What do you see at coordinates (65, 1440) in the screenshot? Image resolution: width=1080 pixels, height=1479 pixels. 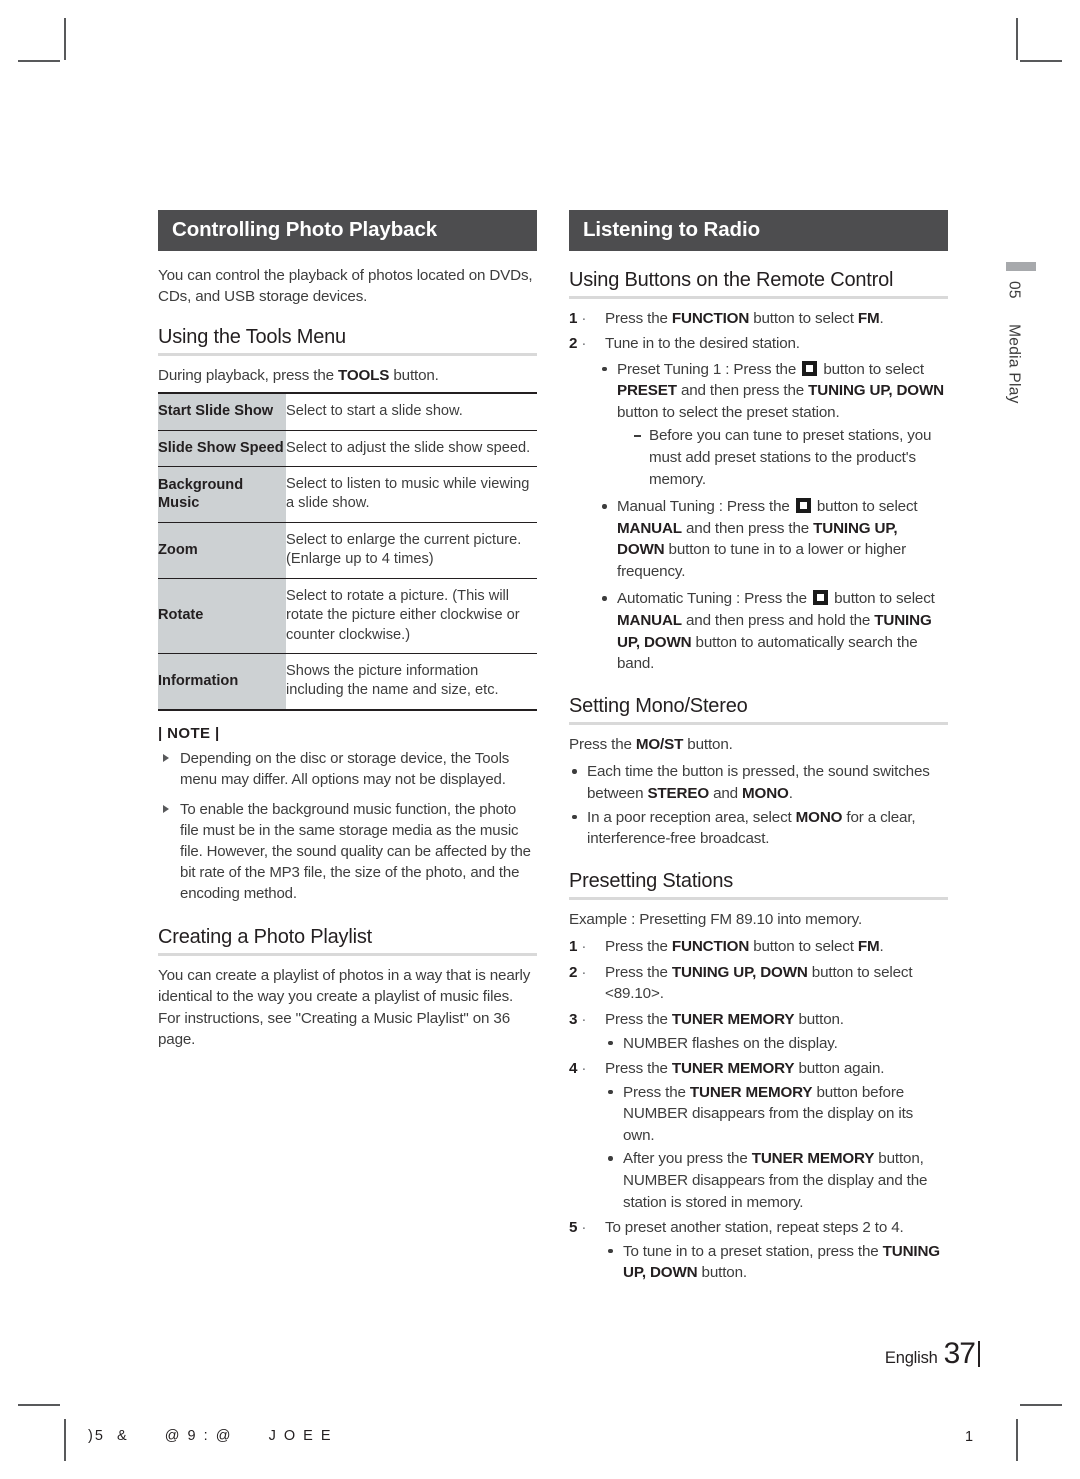 I see `crop-mark-bottom-left-vertical` at bounding box center [65, 1440].